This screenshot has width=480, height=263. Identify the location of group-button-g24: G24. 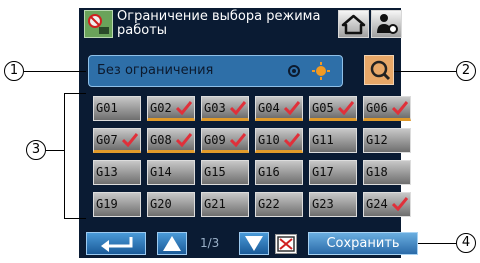
(387, 204).